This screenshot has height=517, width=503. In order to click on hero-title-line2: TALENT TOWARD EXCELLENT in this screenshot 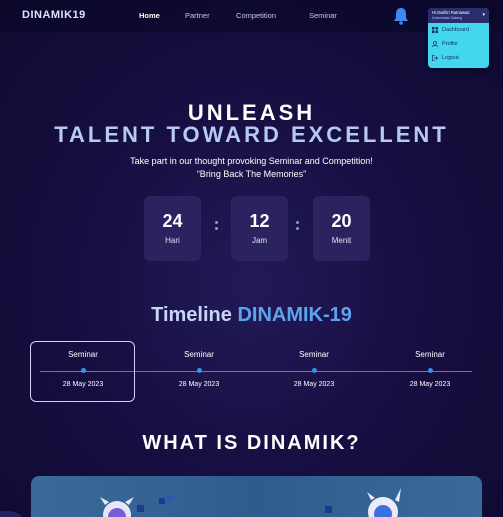, I will do `click(251, 134)`.